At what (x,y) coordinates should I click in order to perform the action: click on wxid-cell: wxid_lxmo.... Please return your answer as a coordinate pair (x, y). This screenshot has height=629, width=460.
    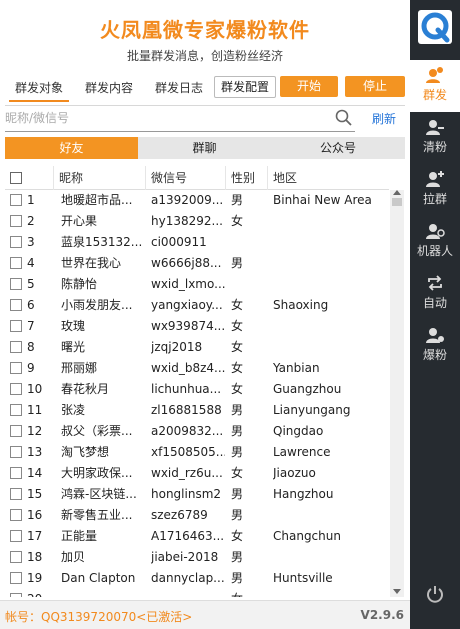
    Looking at the image, I should click on (188, 284).